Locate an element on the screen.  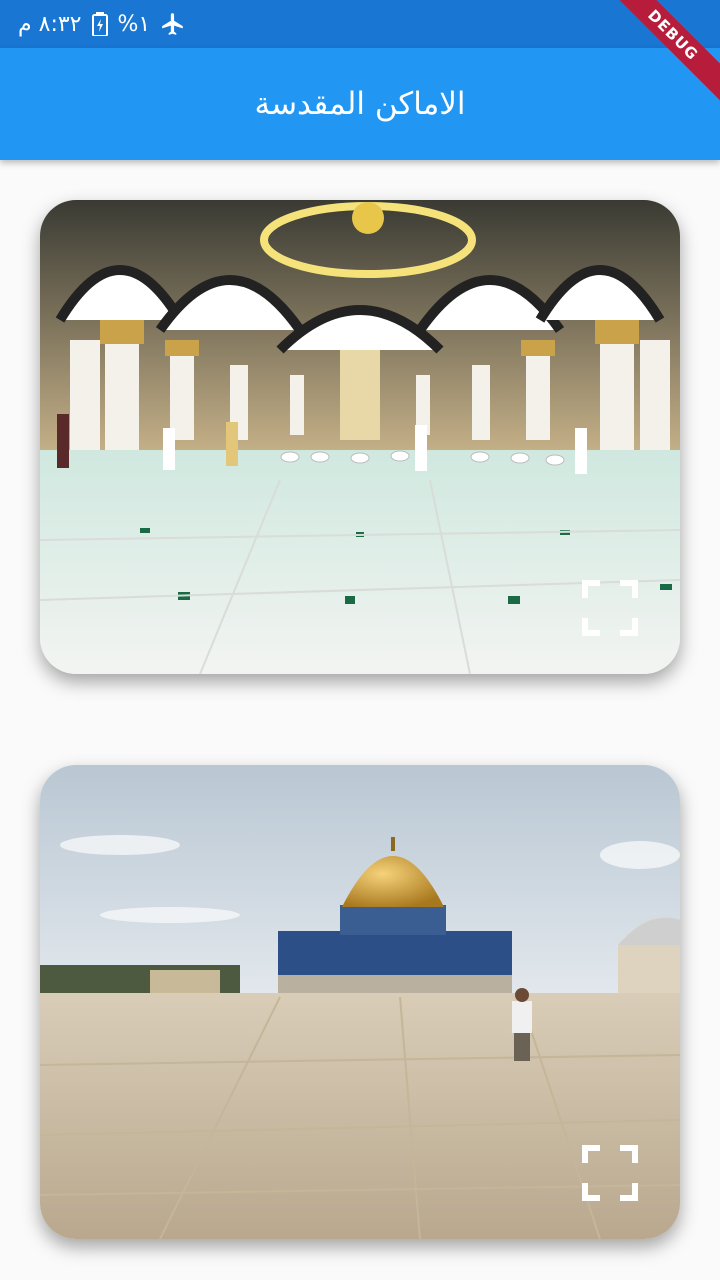
app-bar: الاماكن المقدسة is located at coordinates (360, 104).